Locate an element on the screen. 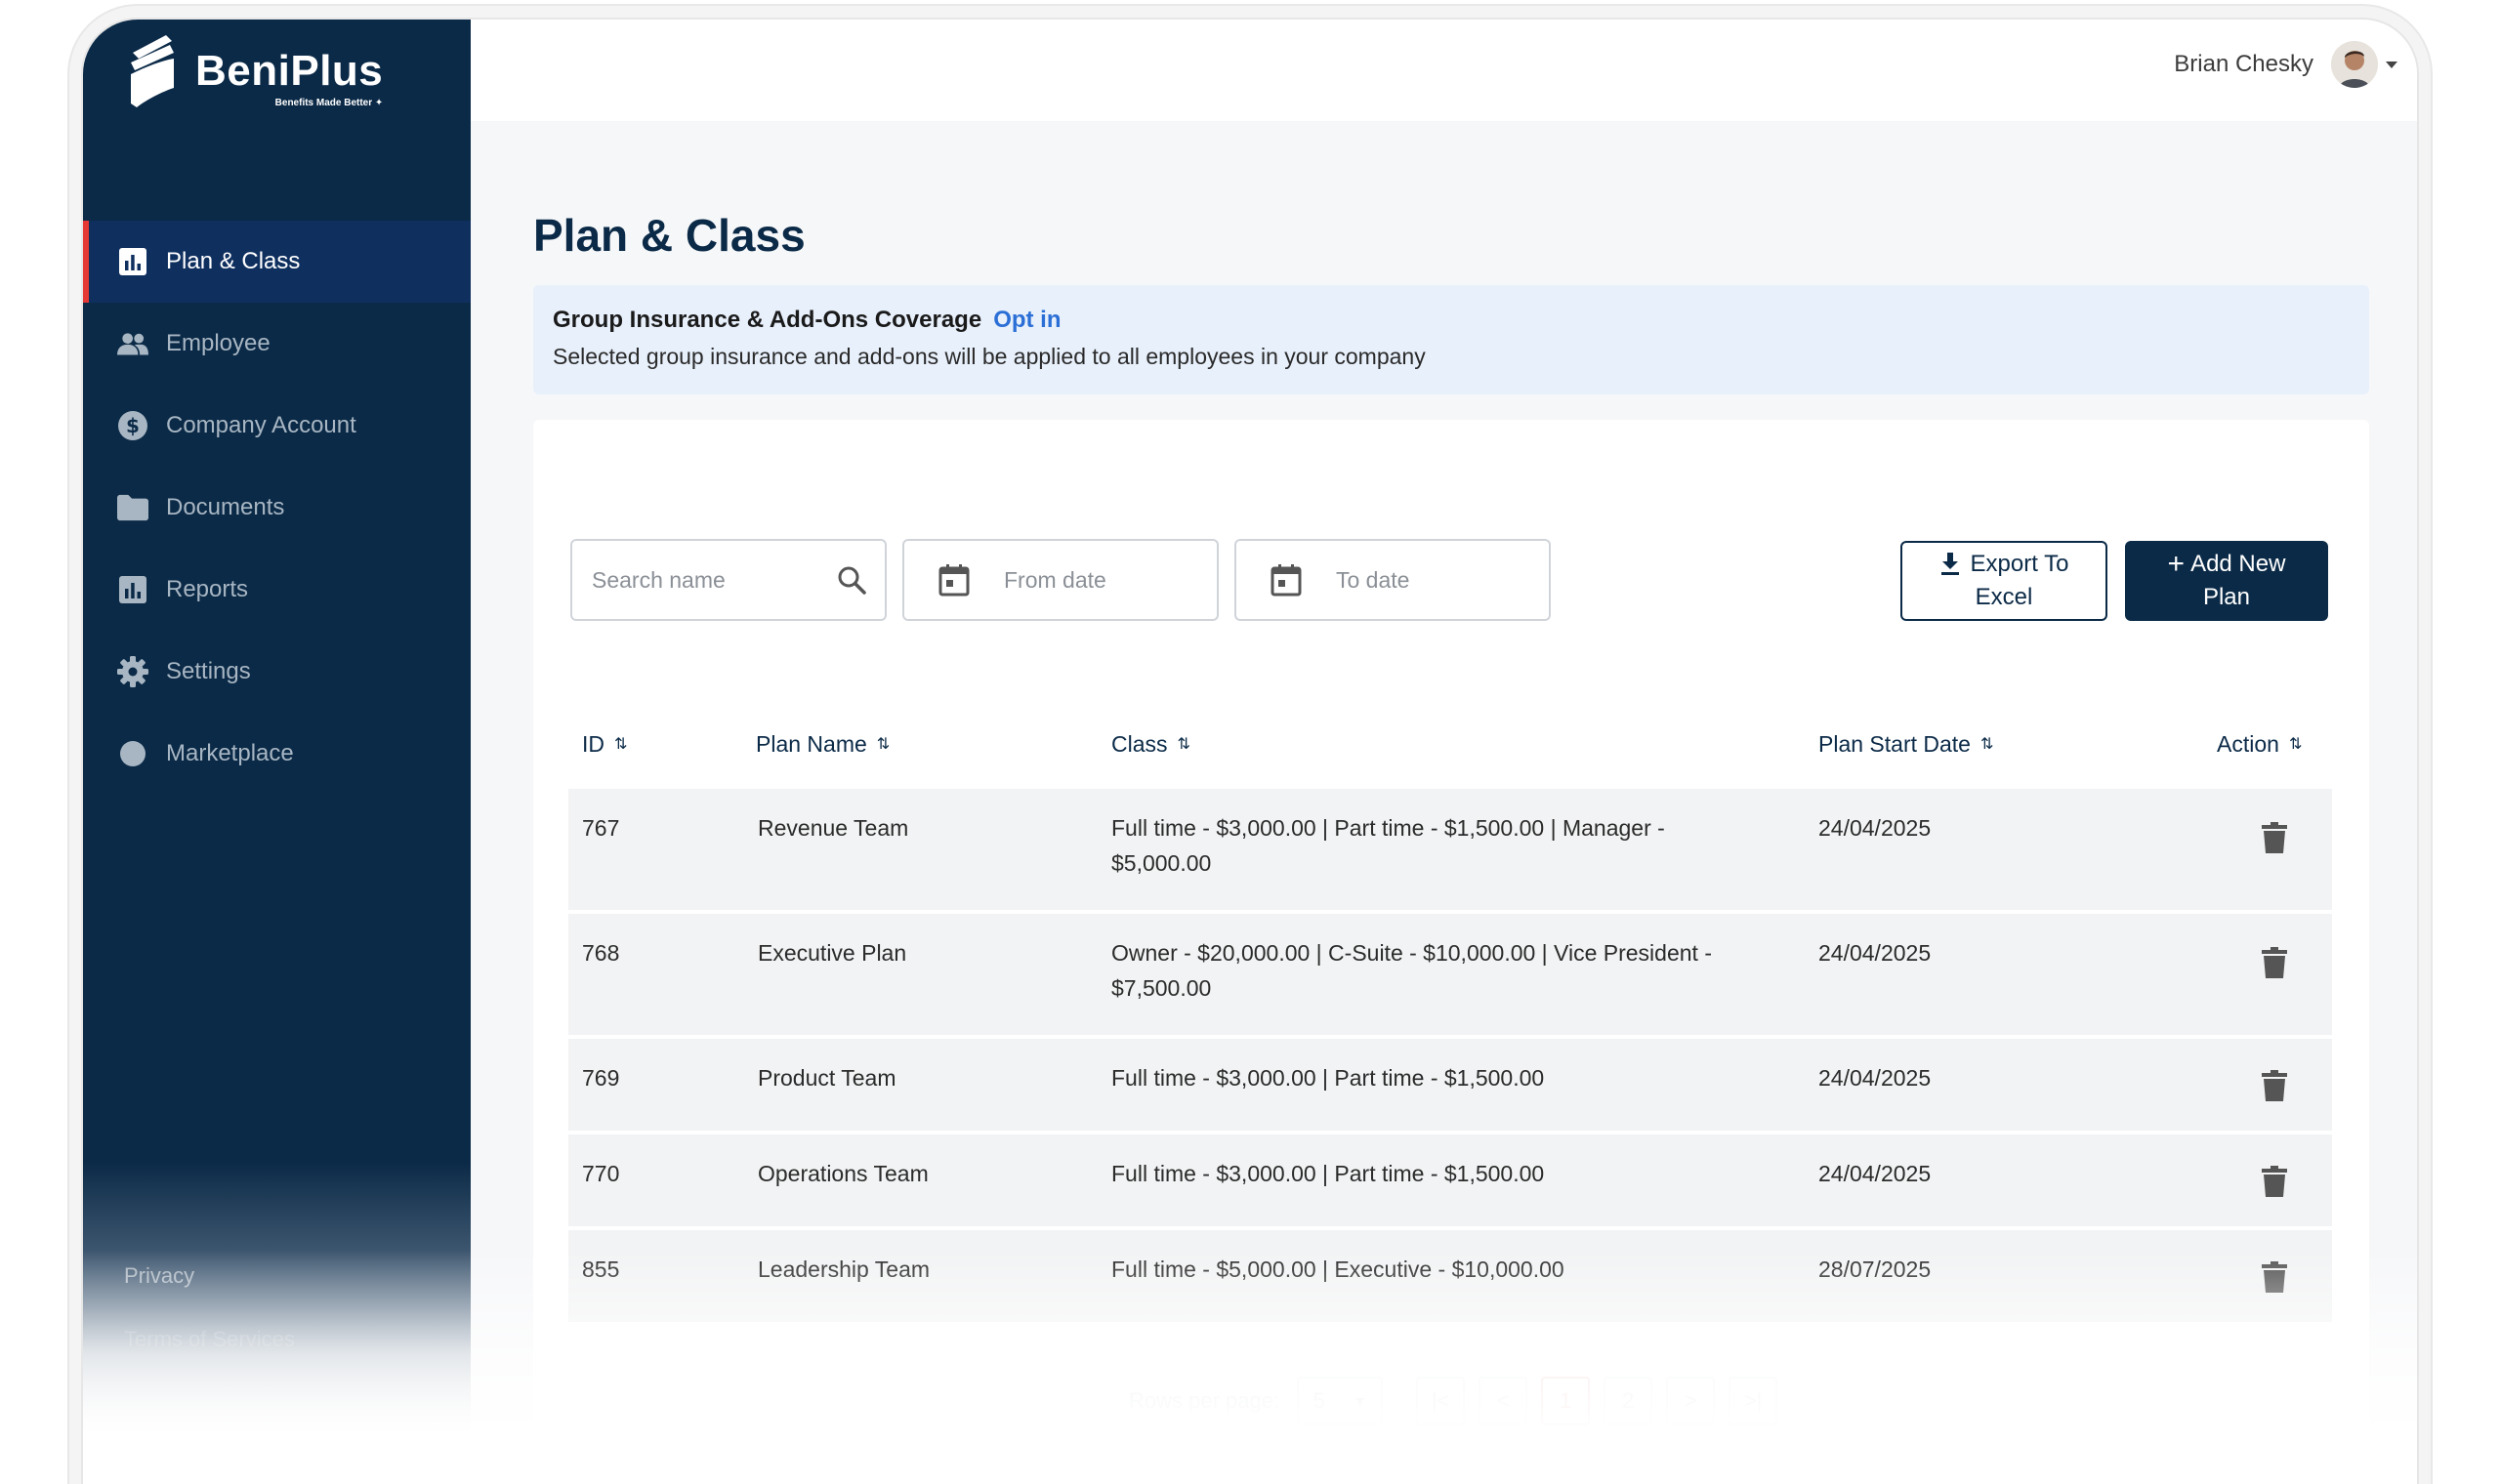 The height and width of the screenshot is (1484, 2500). beniplus-logo-icon is located at coordinates (152, 71).